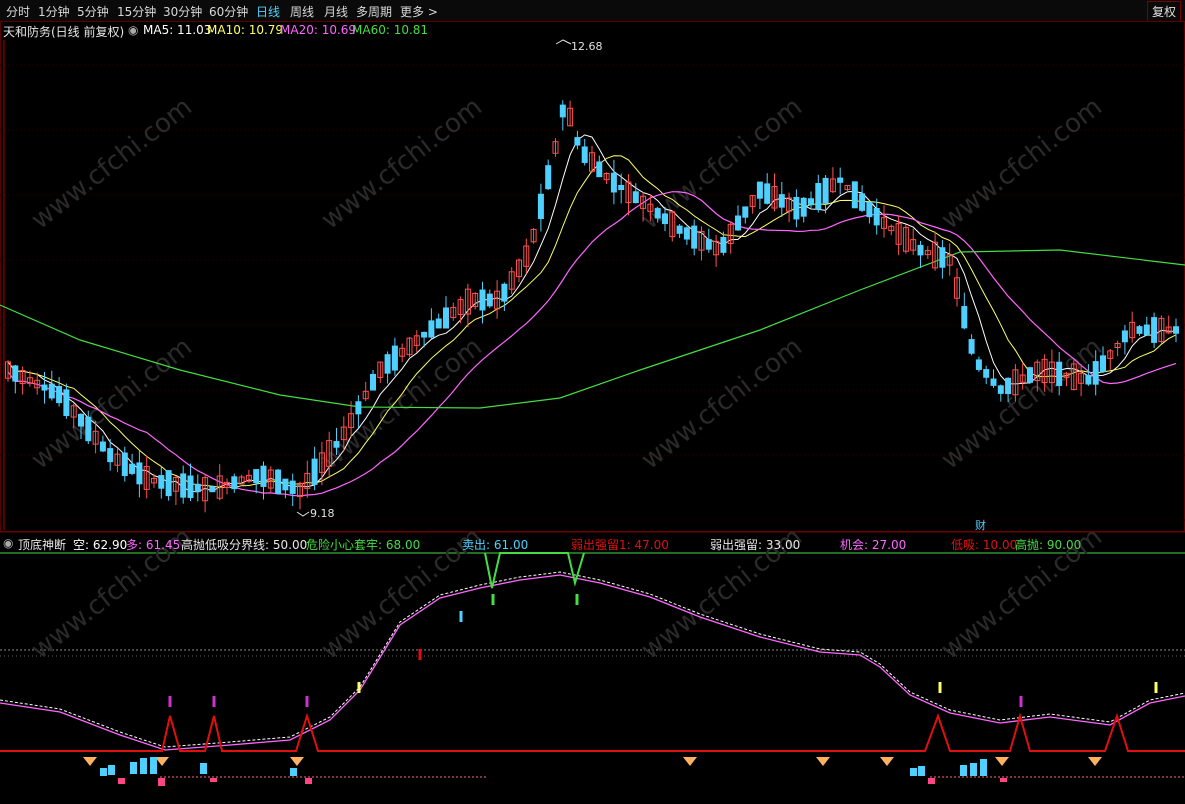 The width and height of the screenshot is (1185, 804). I want to click on dixi-value: 低吸: 10.00, so click(984, 545).